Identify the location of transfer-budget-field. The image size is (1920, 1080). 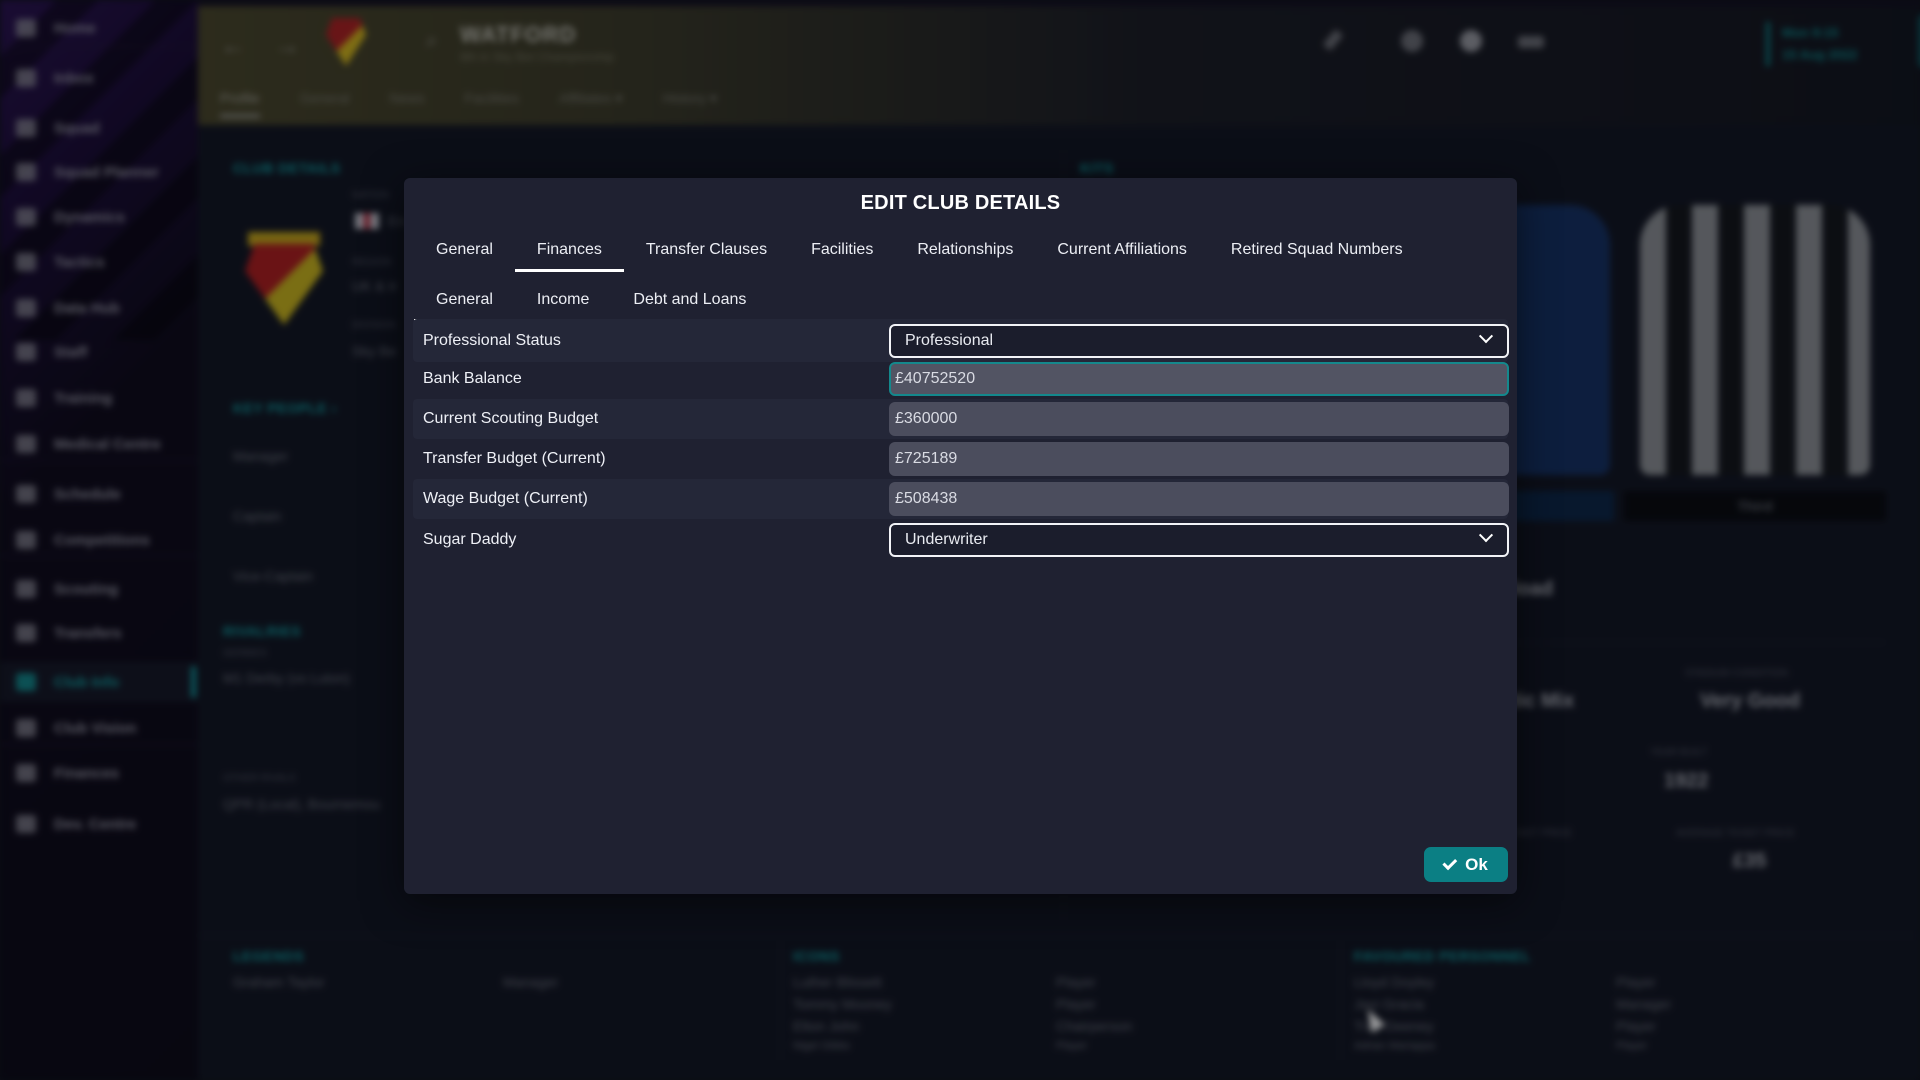
(1199, 459).